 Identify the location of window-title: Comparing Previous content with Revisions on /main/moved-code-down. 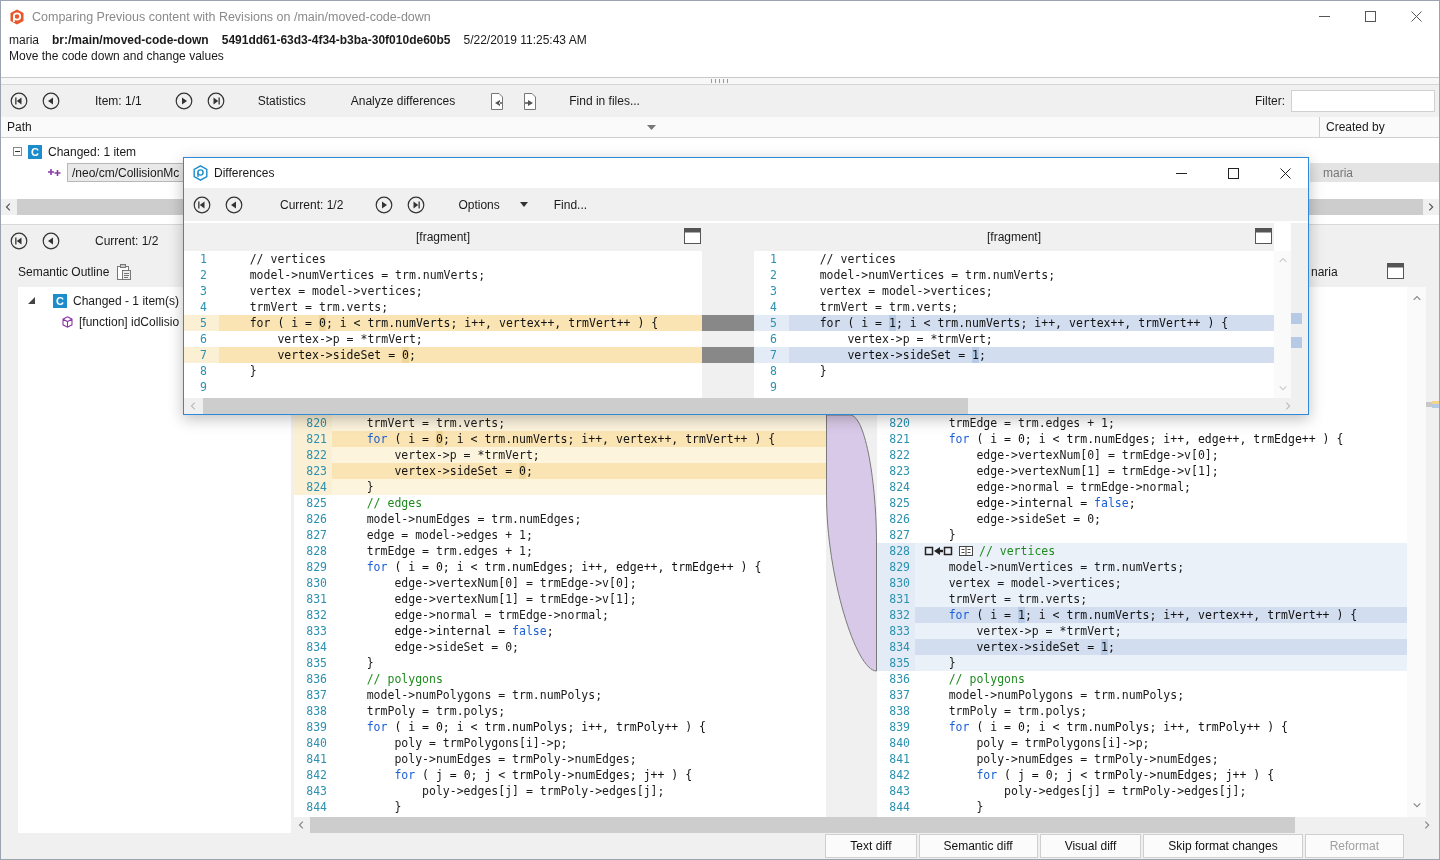
(232, 16).